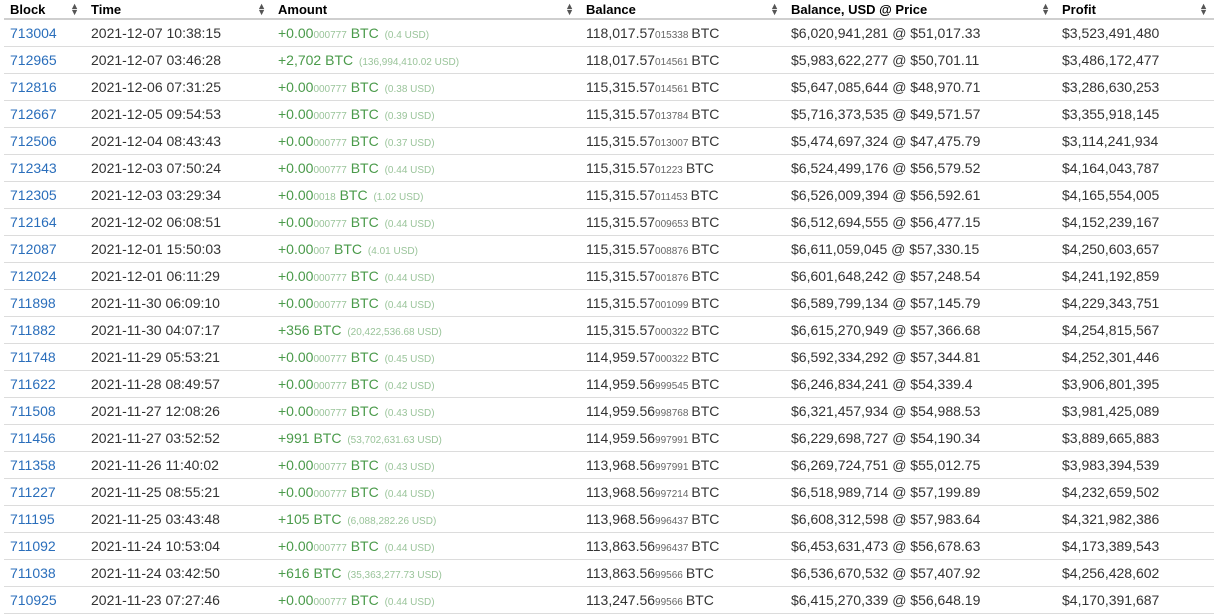 The width and height of the screenshot is (1220, 614). I want to click on balance-cell: 115,315.5701223 BTC, so click(682, 168).